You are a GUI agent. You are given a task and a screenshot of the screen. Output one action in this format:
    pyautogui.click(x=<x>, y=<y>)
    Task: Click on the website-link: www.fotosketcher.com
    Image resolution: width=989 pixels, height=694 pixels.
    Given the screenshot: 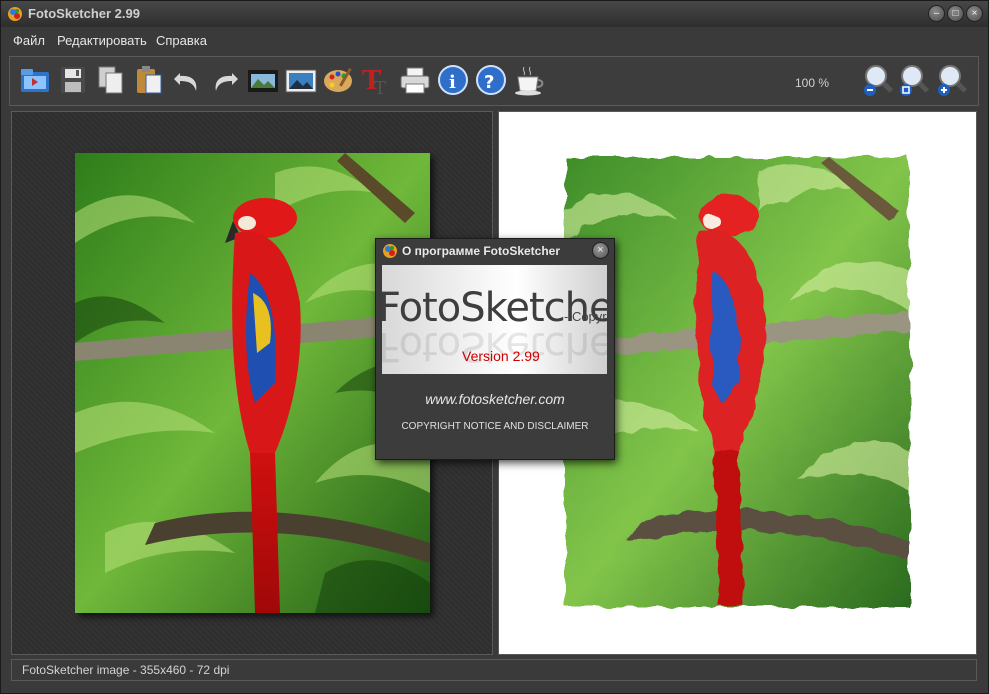 What is the action you would take?
    pyautogui.click(x=495, y=399)
    